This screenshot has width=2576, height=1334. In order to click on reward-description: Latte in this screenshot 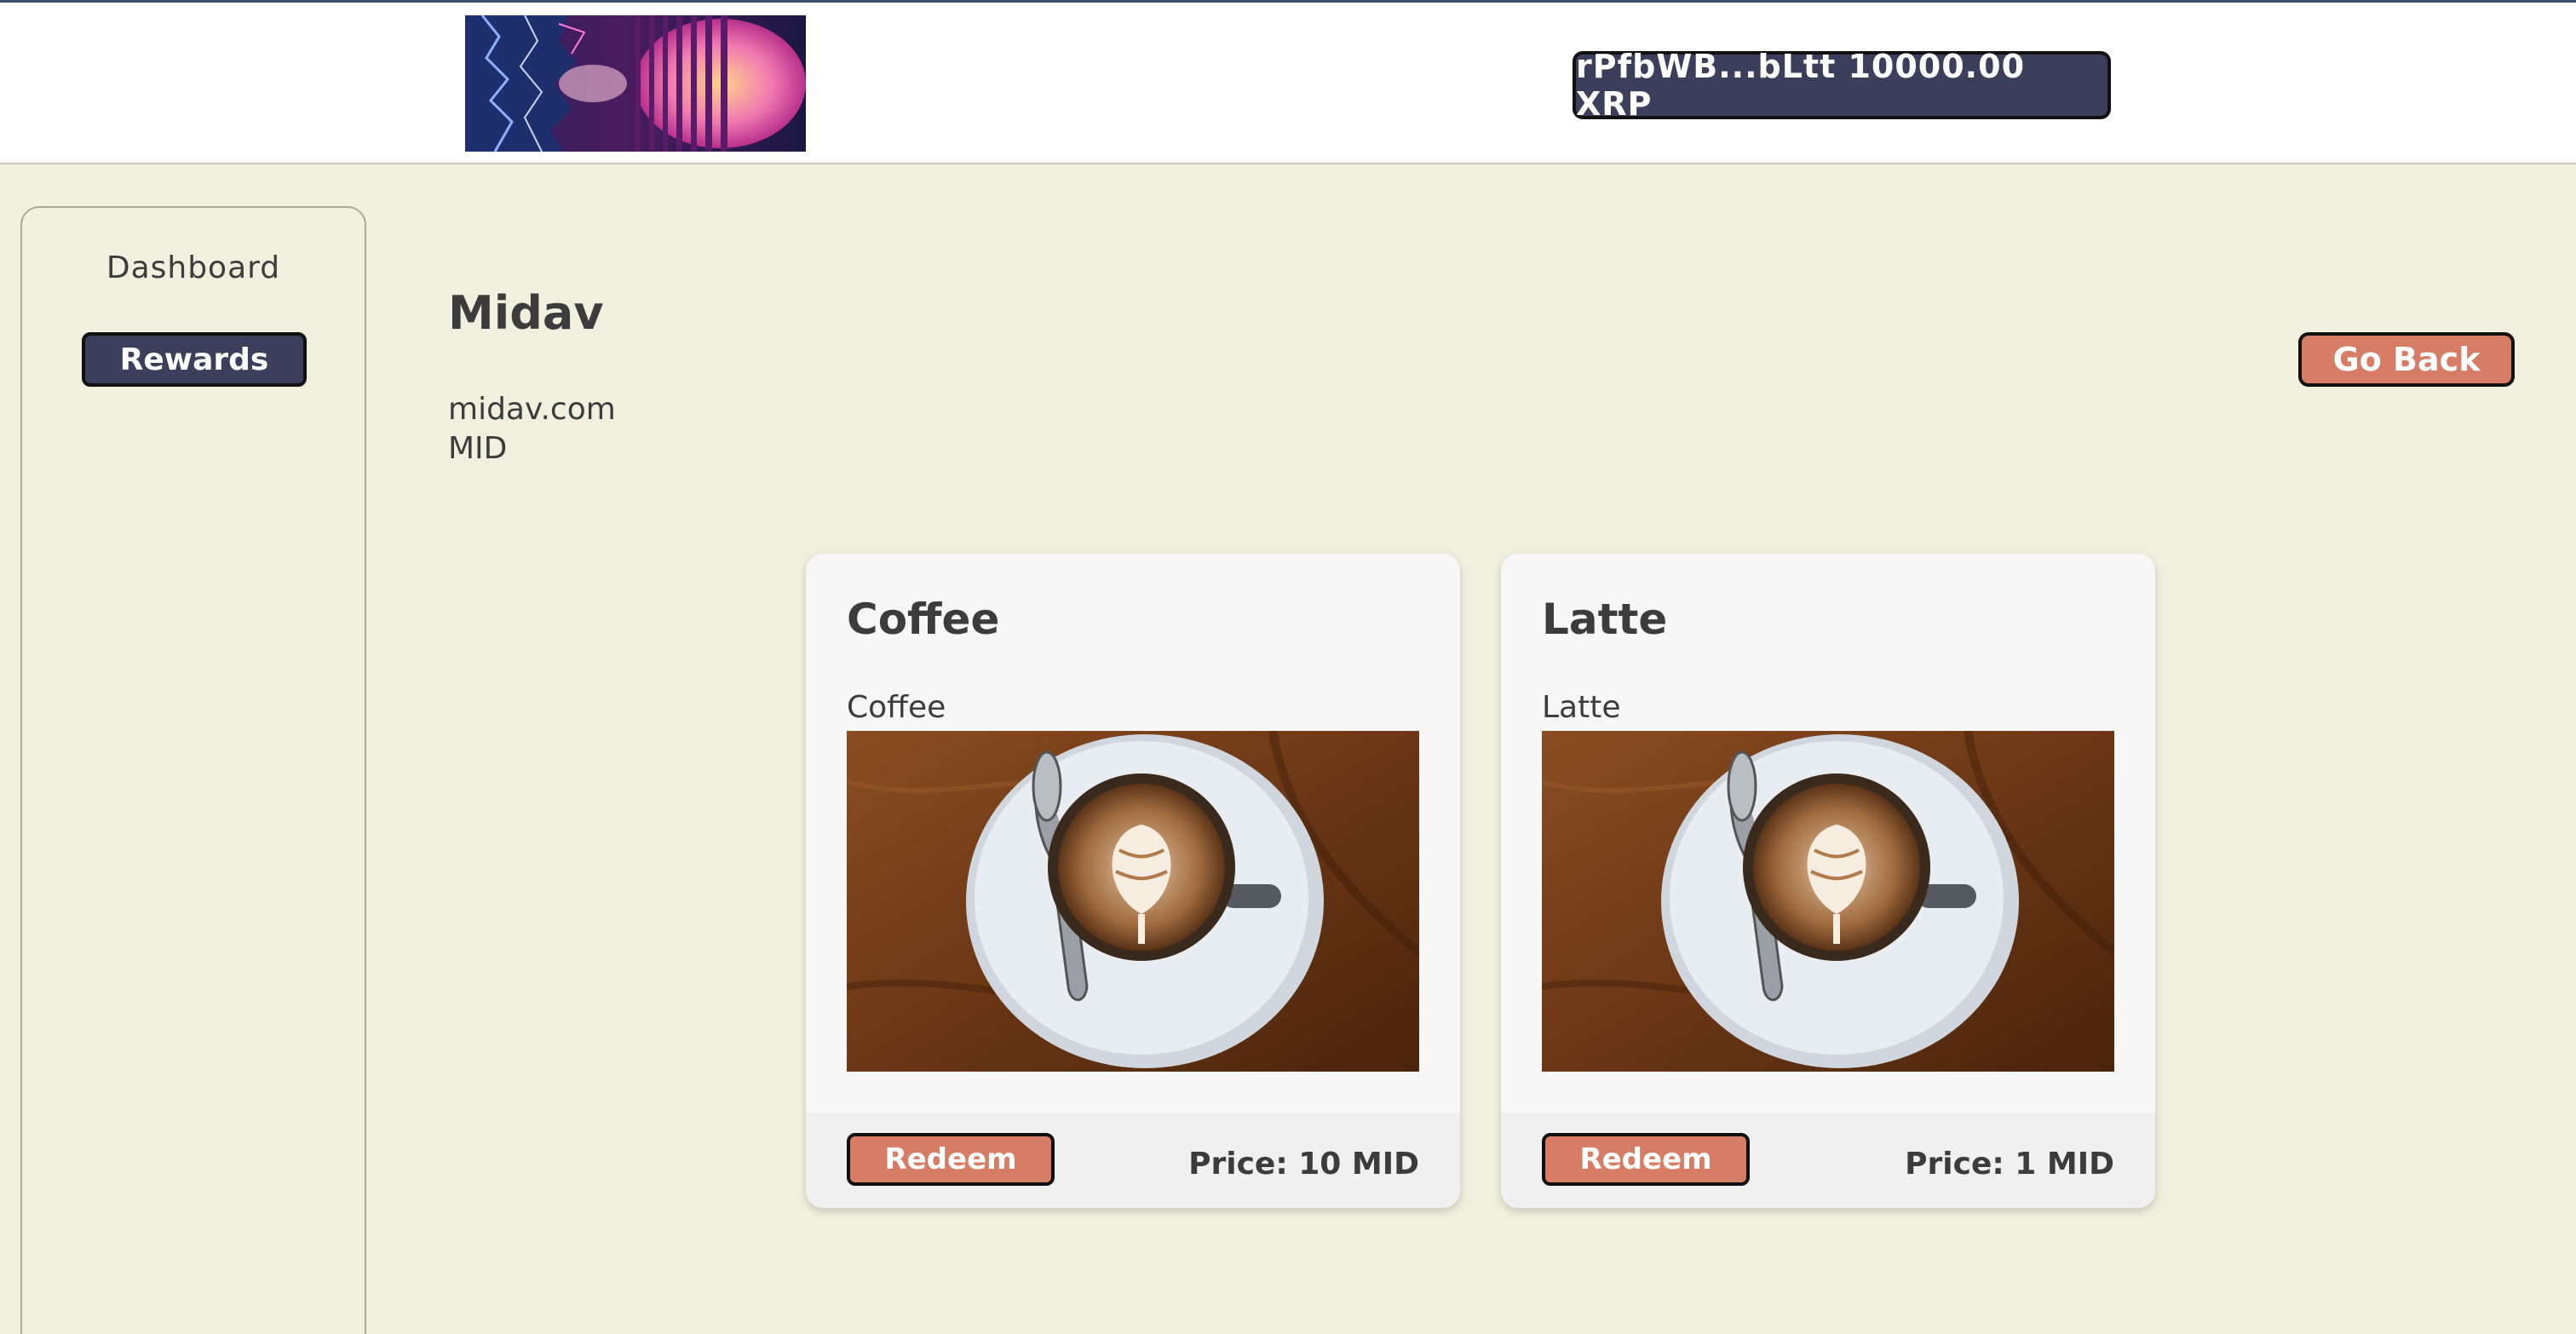, I will do `click(1582, 707)`.